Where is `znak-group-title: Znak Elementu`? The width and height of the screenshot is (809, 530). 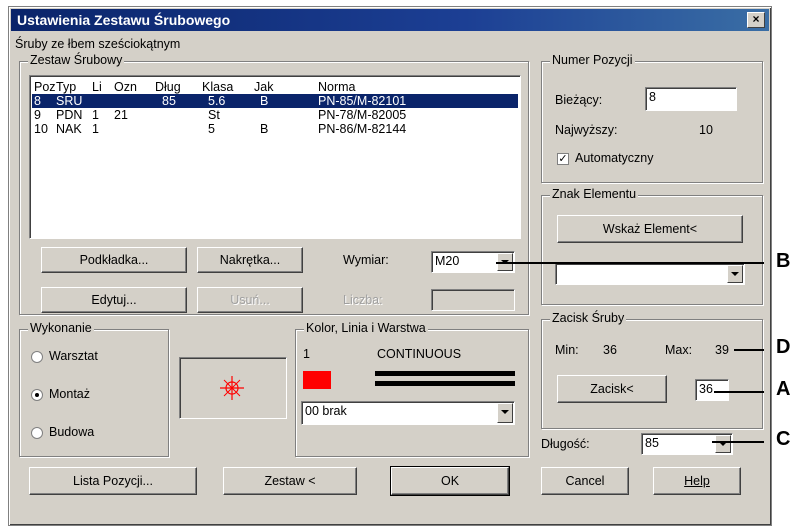 znak-group-title: Znak Elementu is located at coordinates (594, 194).